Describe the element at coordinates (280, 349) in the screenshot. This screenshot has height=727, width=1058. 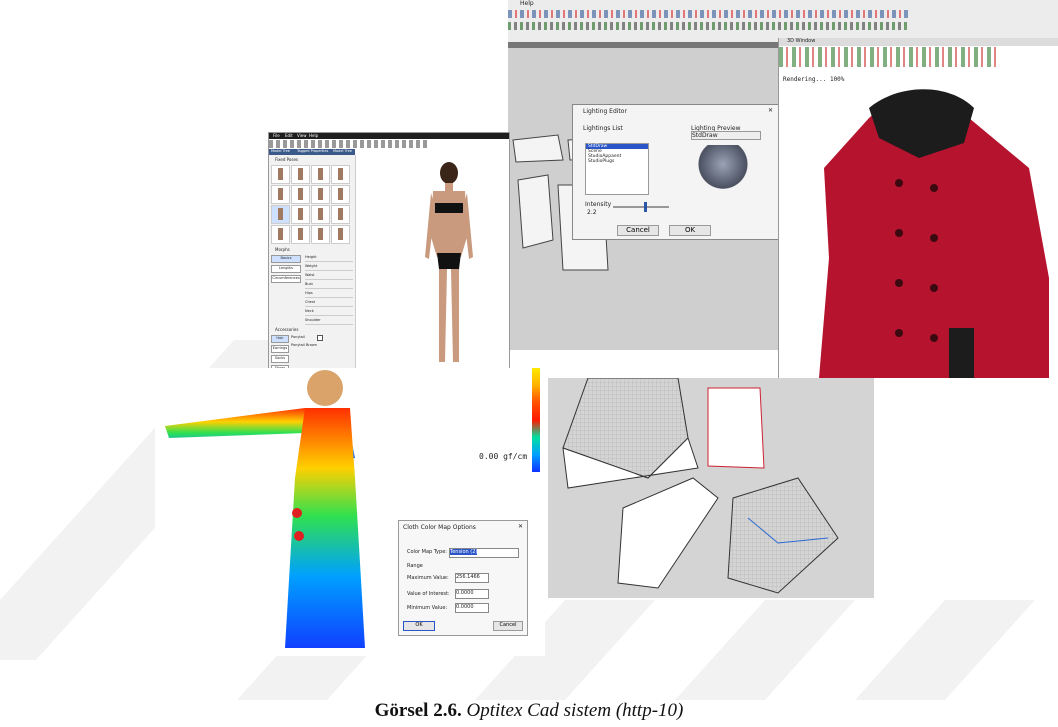
I see `accessory-button: Earrings` at that location.